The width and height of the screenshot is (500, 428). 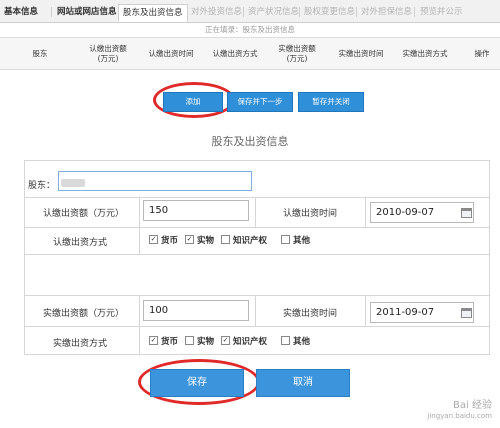 I want to click on shareholder-input, so click(x=155, y=181).